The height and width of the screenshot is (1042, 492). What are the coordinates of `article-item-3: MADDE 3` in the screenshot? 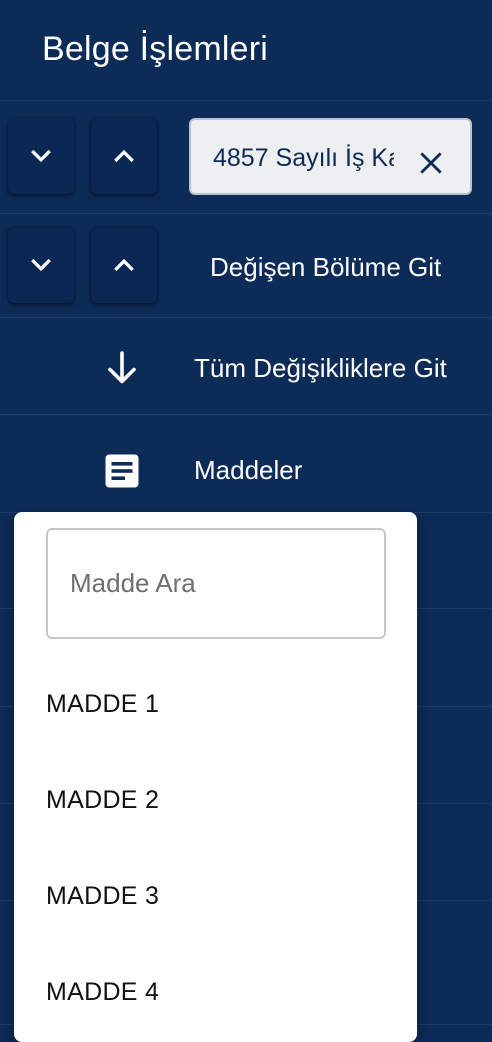 It's located at (102, 896).